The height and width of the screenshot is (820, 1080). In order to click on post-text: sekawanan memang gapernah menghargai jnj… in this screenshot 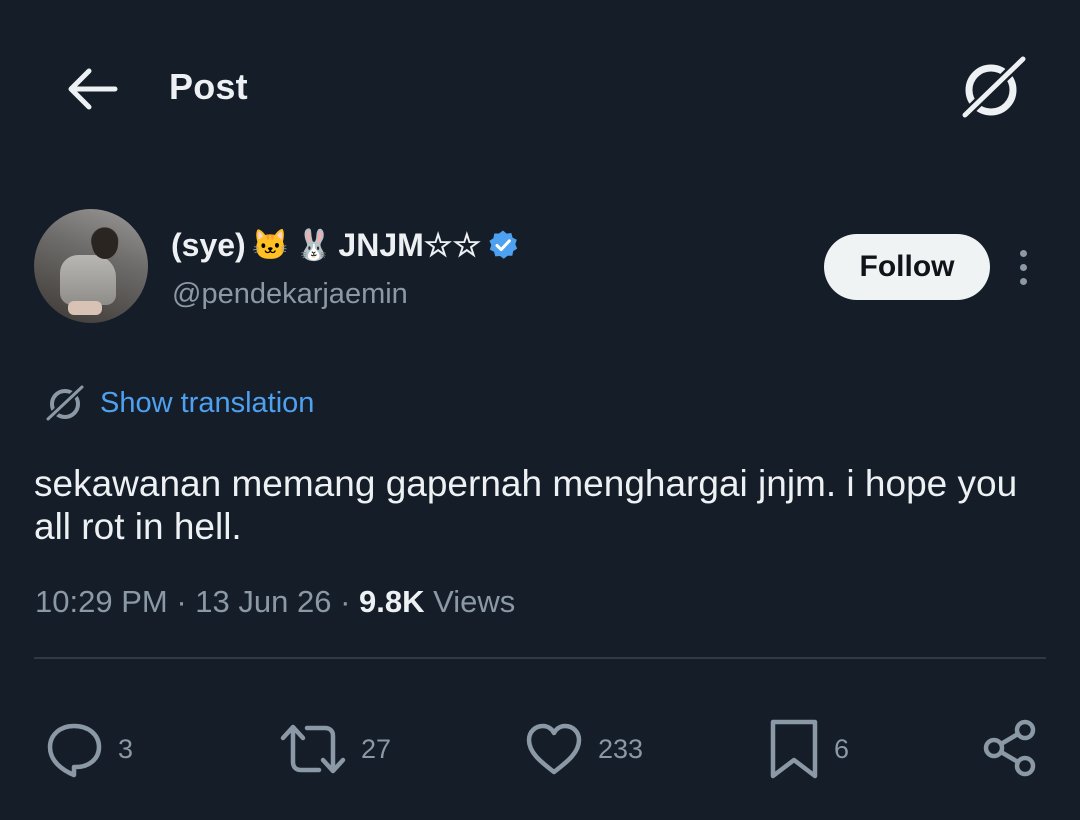, I will do `click(526, 505)`.